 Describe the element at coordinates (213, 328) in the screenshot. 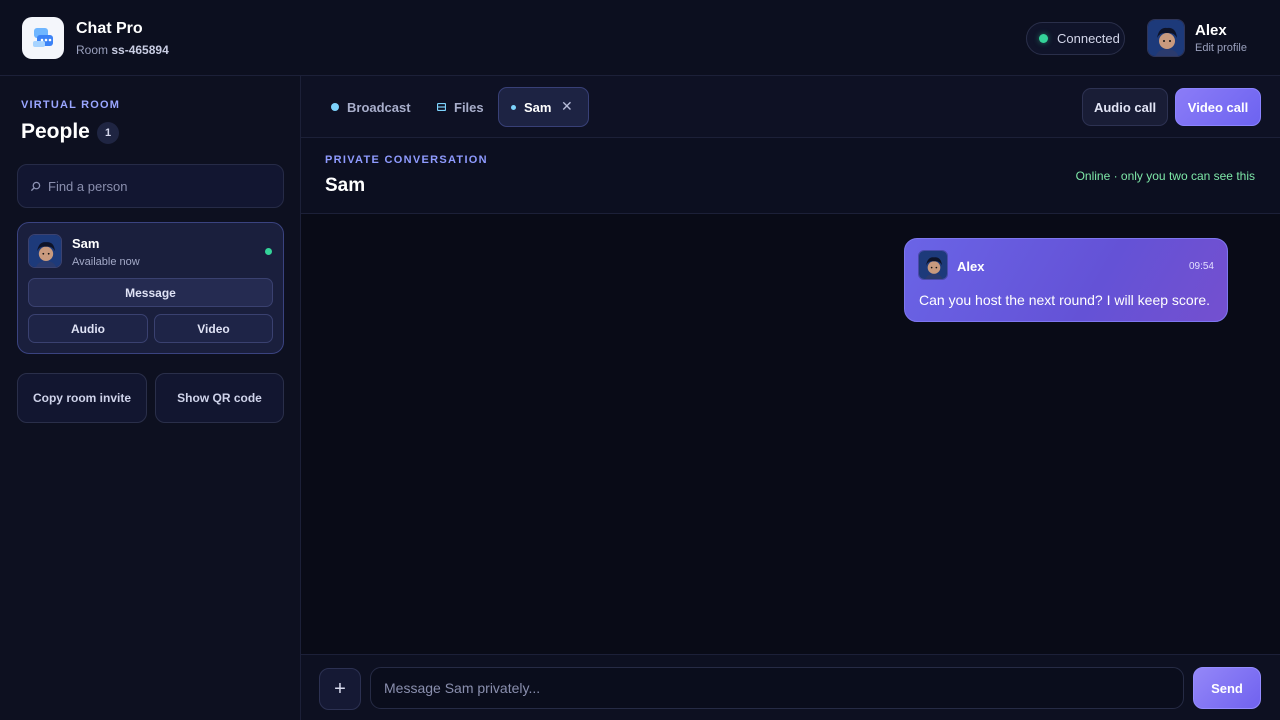

I see `video-person-button: Video` at that location.